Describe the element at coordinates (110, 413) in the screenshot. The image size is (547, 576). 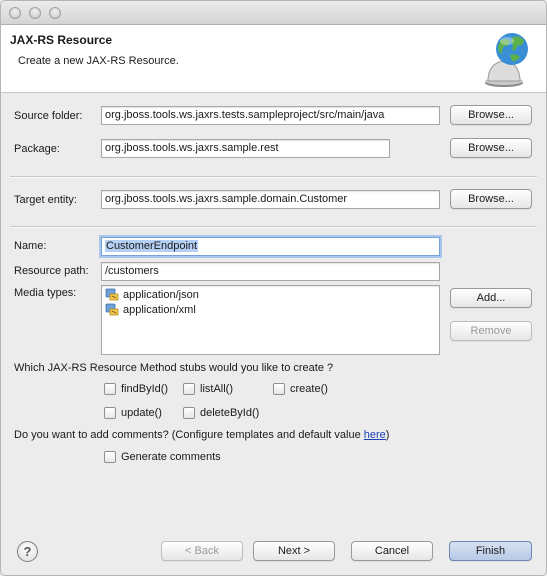
I see `update-checkbox` at that location.